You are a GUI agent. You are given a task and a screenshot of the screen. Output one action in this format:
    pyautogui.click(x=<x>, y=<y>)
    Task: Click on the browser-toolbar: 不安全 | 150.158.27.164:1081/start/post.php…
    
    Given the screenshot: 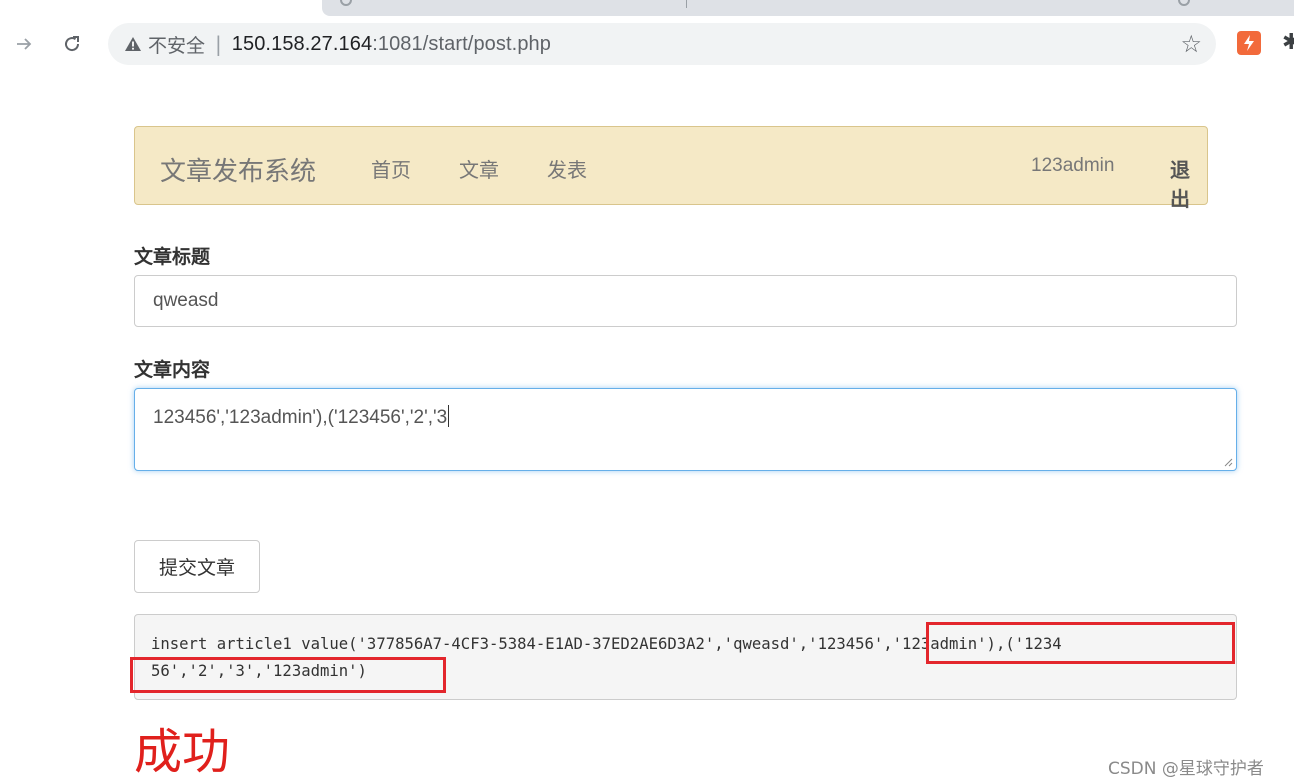 What is the action you would take?
    pyautogui.click(x=647, y=46)
    